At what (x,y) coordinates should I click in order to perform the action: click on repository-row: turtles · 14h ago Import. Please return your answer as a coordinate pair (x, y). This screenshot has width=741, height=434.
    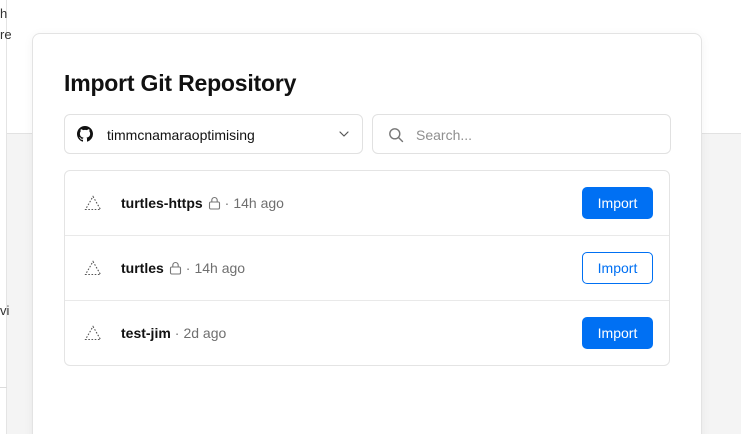
    Looking at the image, I should click on (367, 268).